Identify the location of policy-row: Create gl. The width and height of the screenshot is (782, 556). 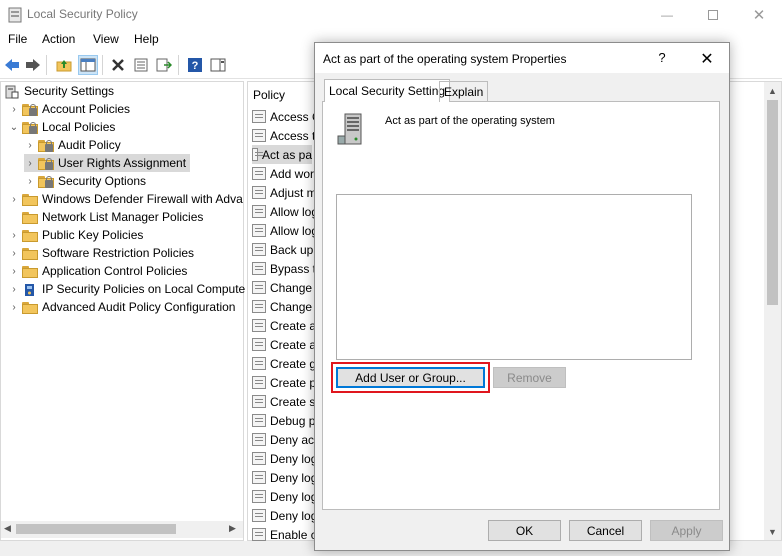
(285, 363).